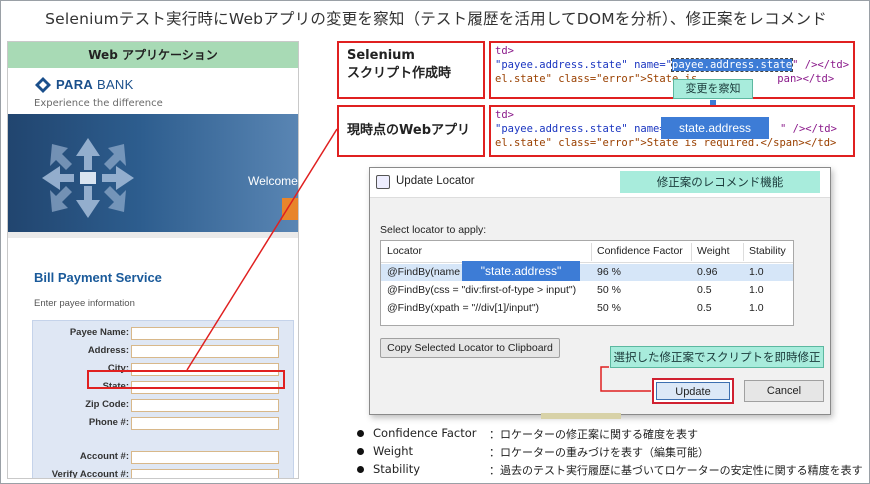 The width and height of the screenshot is (870, 484). I want to click on dialog-titlebar: Update Locator 修正案のレコメンド機能, so click(600, 183).